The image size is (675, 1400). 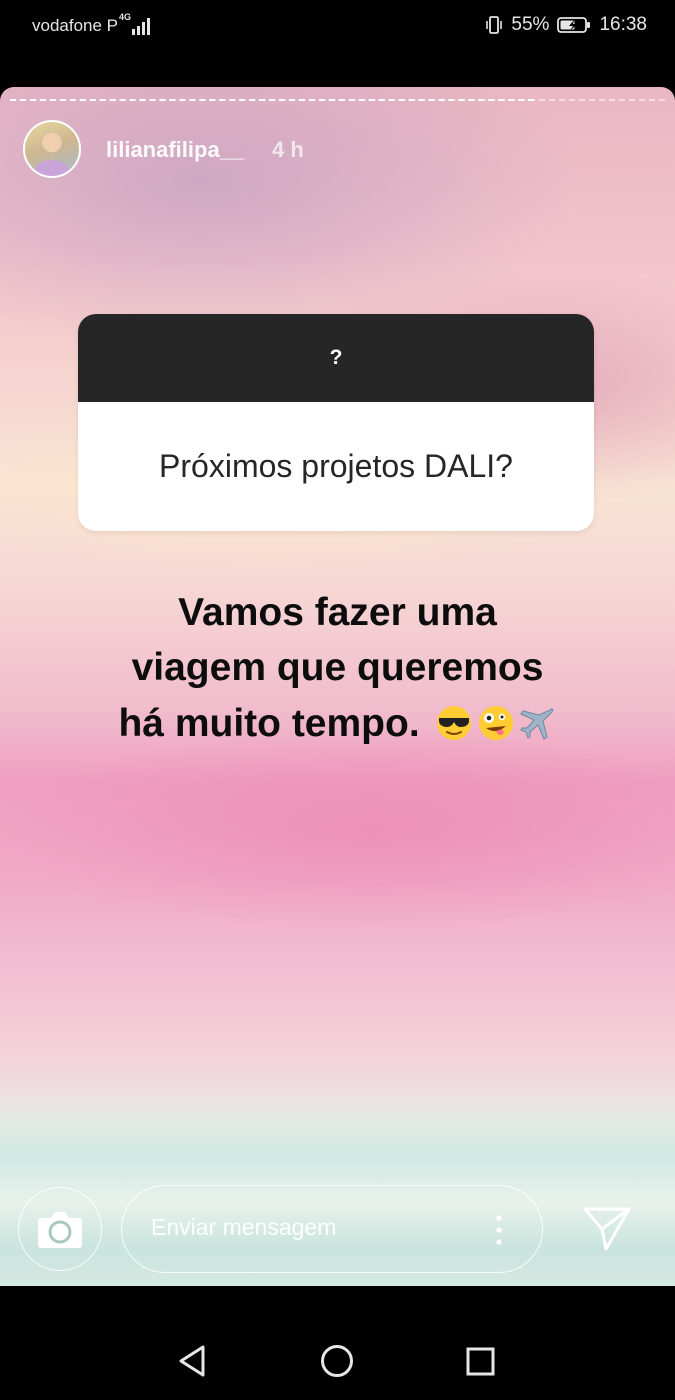 What do you see at coordinates (574, 25) in the screenshot?
I see `battery-charging-icon` at bounding box center [574, 25].